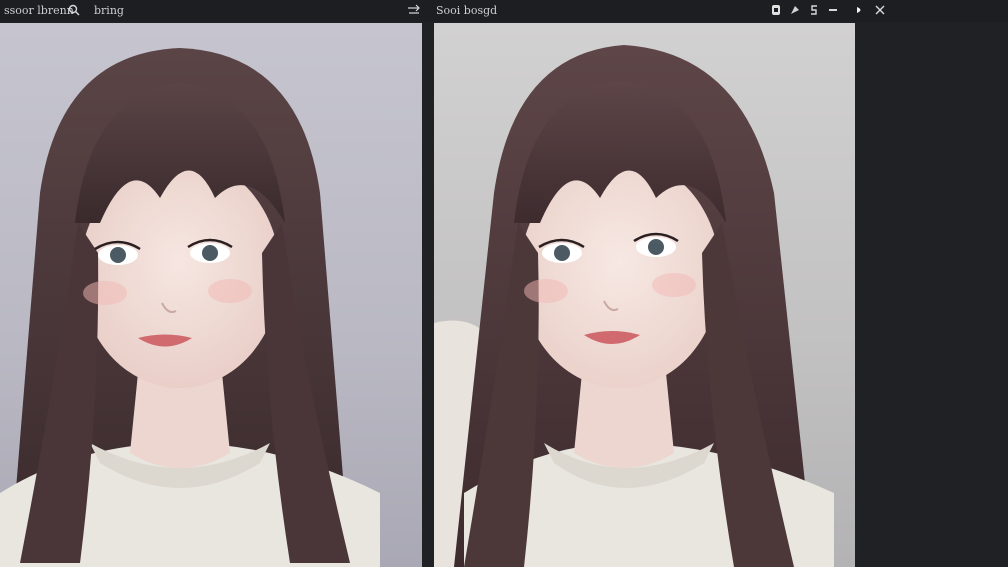 The width and height of the screenshot is (1008, 567). I want to click on minimize-icon, so click(833, 10).